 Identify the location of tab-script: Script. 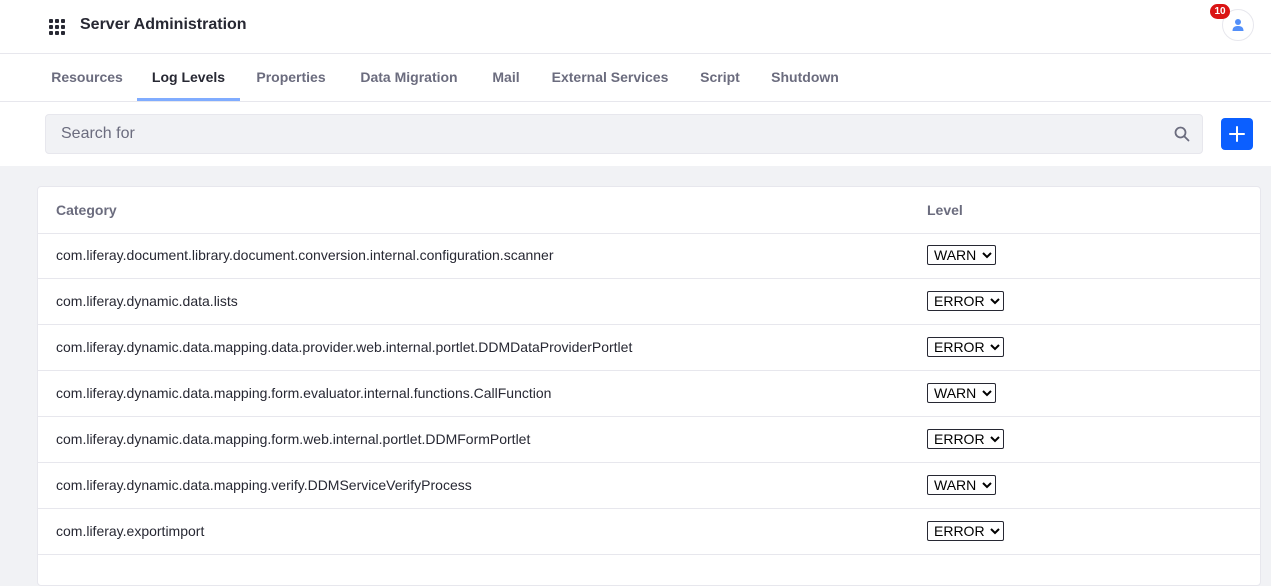
(720, 77).